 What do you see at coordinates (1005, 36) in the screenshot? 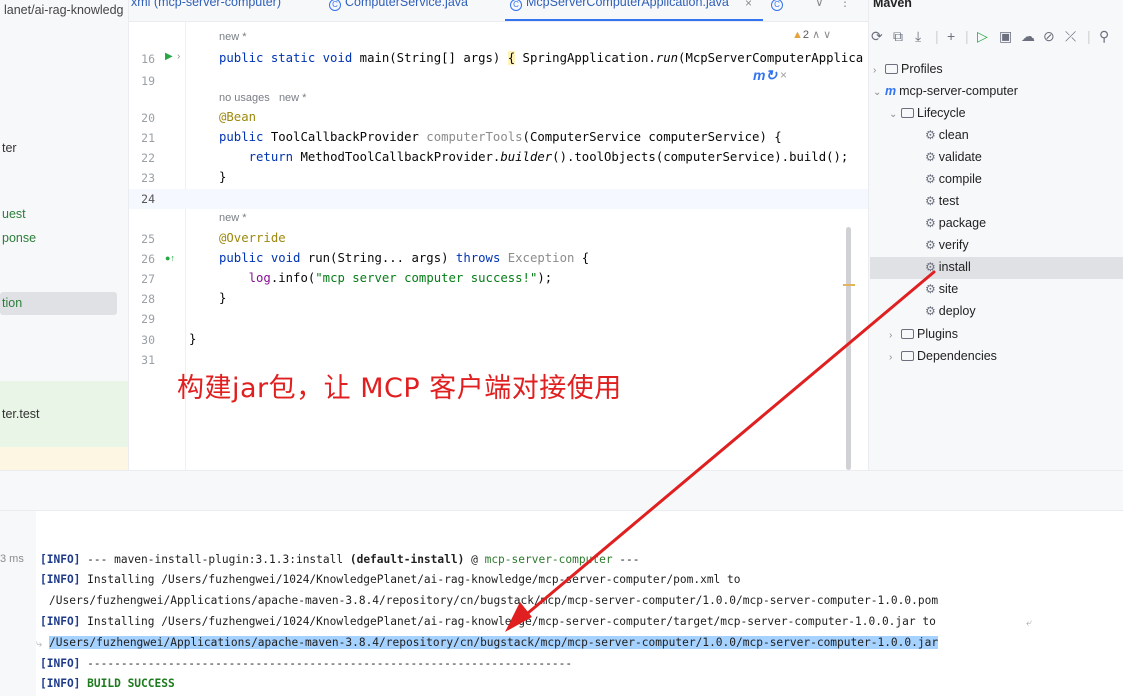
I see `execute-goal-icon: ▣` at bounding box center [1005, 36].